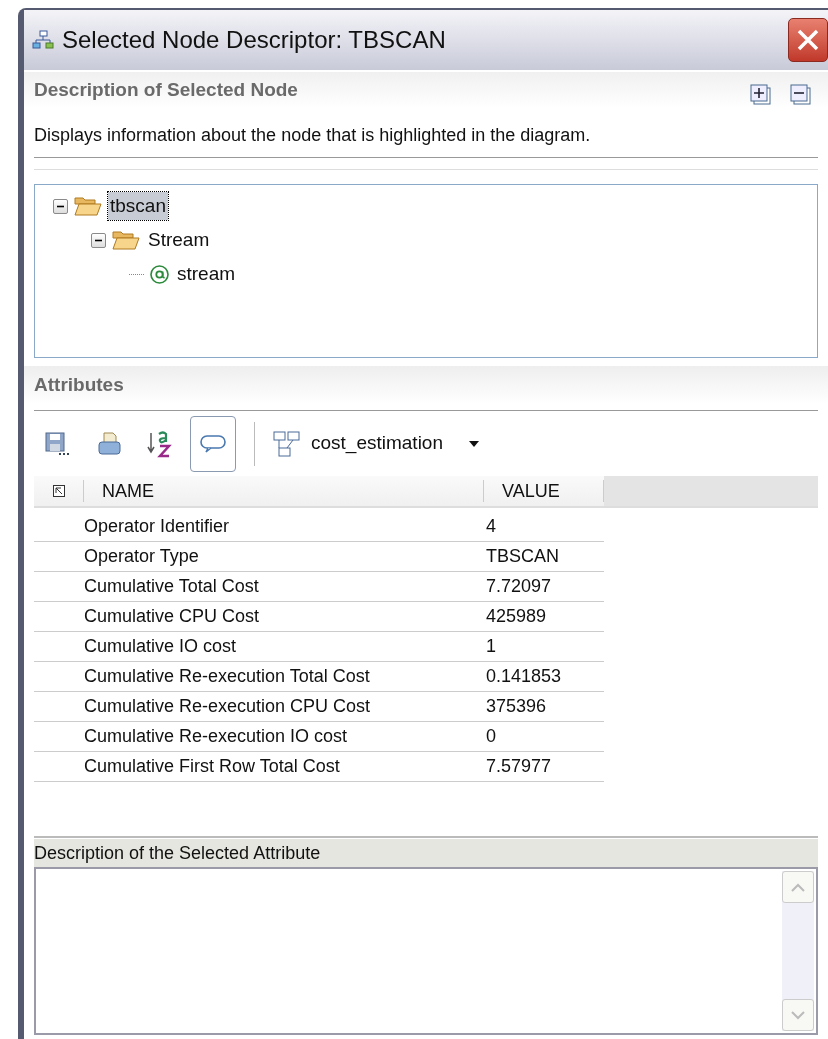  I want to click on table-cell-text: 7.57977, so click(518, 766).